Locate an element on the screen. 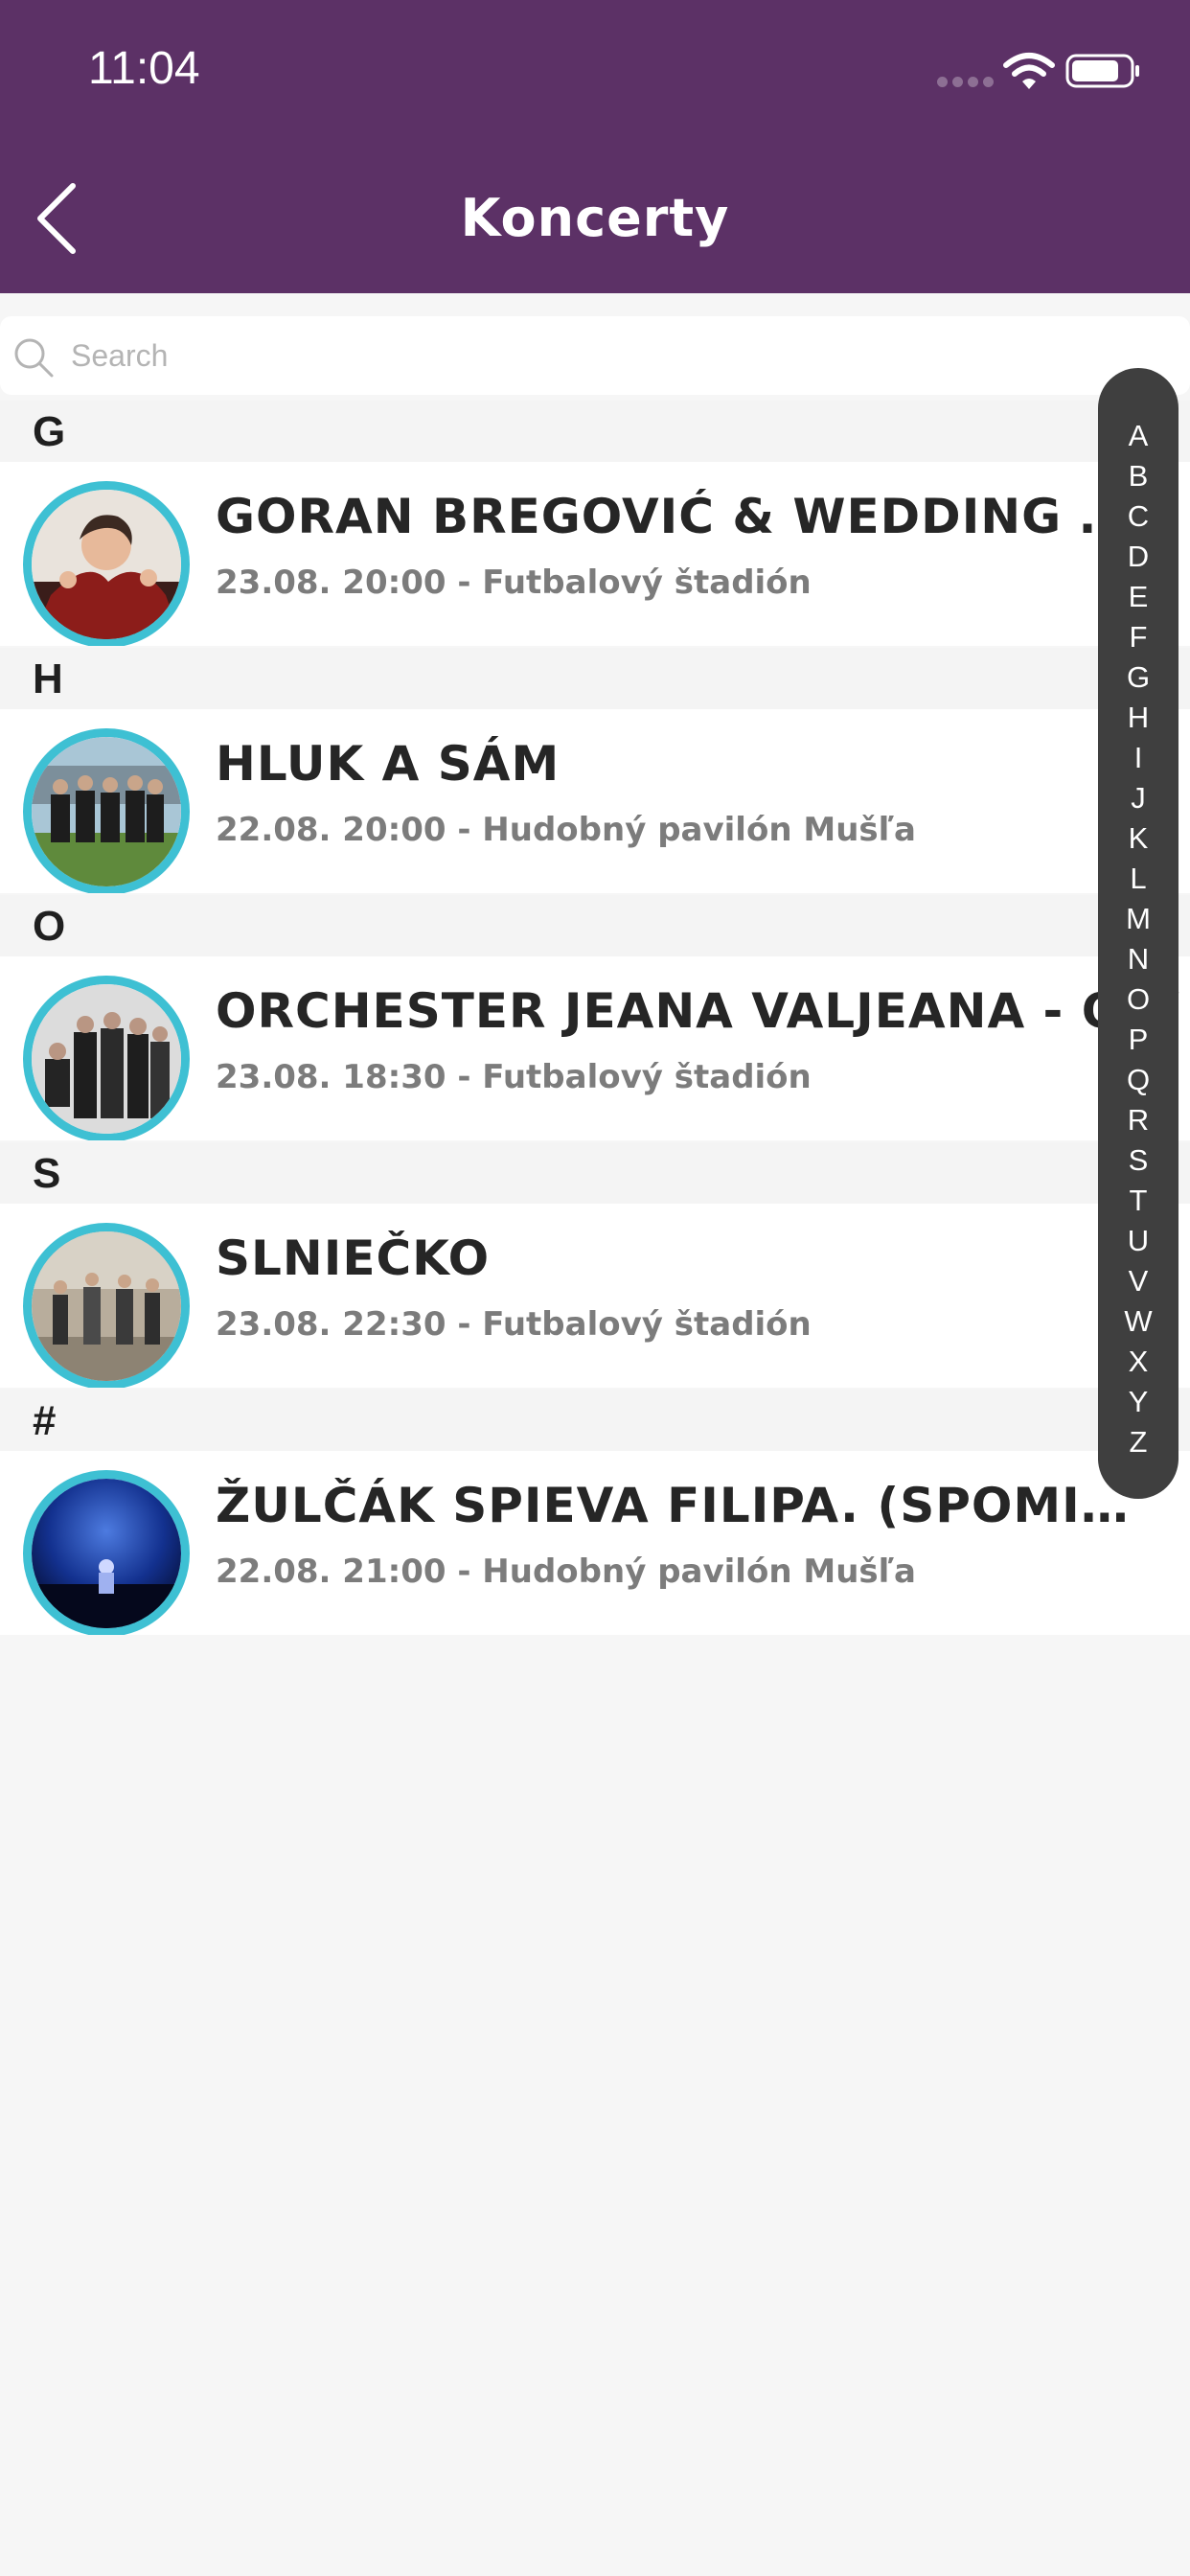 Image resolution: width=1190 pixels, height=2576 pixels. navigation-bar: Koncerty is located at coordinates (595, 218).